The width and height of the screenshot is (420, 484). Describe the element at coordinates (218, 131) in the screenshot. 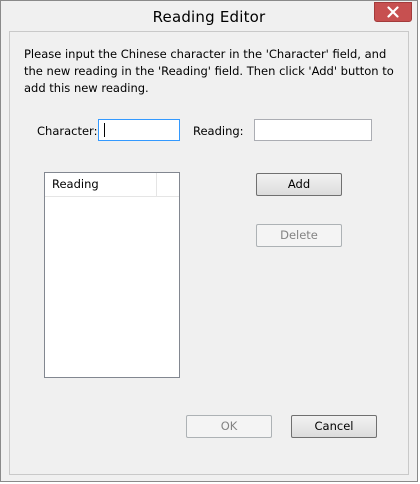

I see `reading-label: Reading:` at that location.